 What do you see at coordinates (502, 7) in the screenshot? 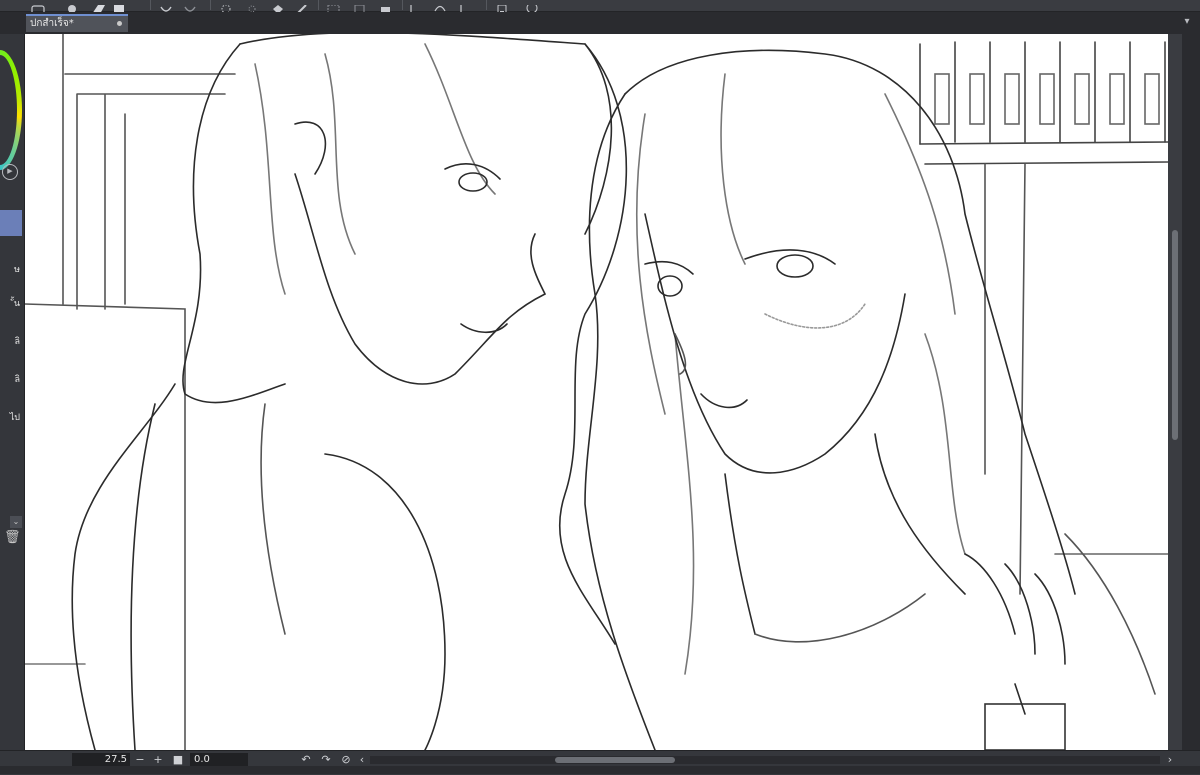
I see `mobile-icon` at bounding box center [502, 7].